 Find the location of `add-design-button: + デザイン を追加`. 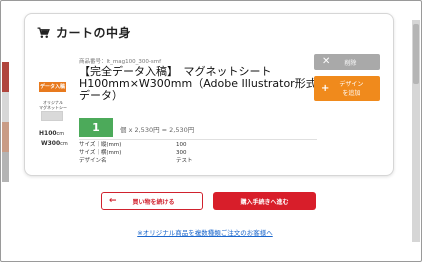

add-design-button: + デザイン を追加 is located at coordinates (347, 88).